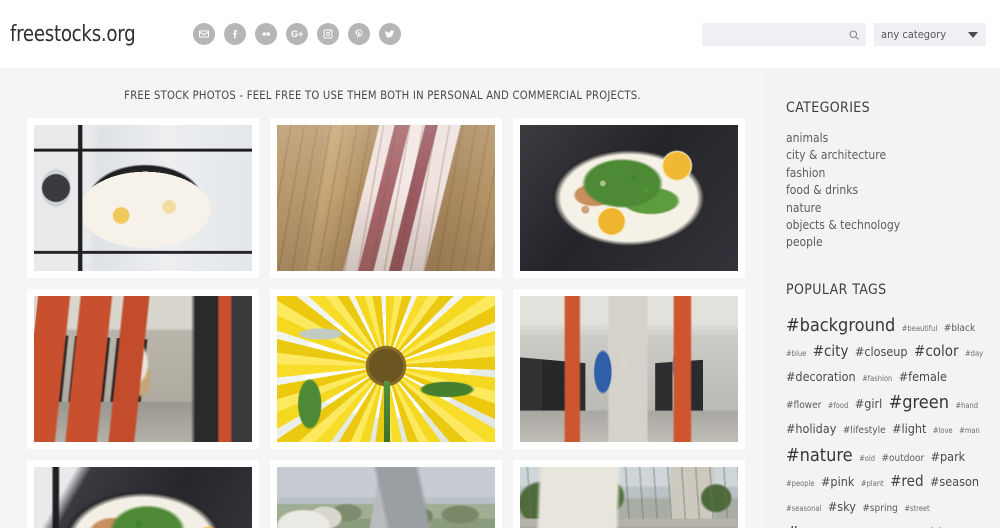  Describe the element at coordinates (886, 173) in the screenshot. I see `sidebar-item-fashion: fashion` at that location.